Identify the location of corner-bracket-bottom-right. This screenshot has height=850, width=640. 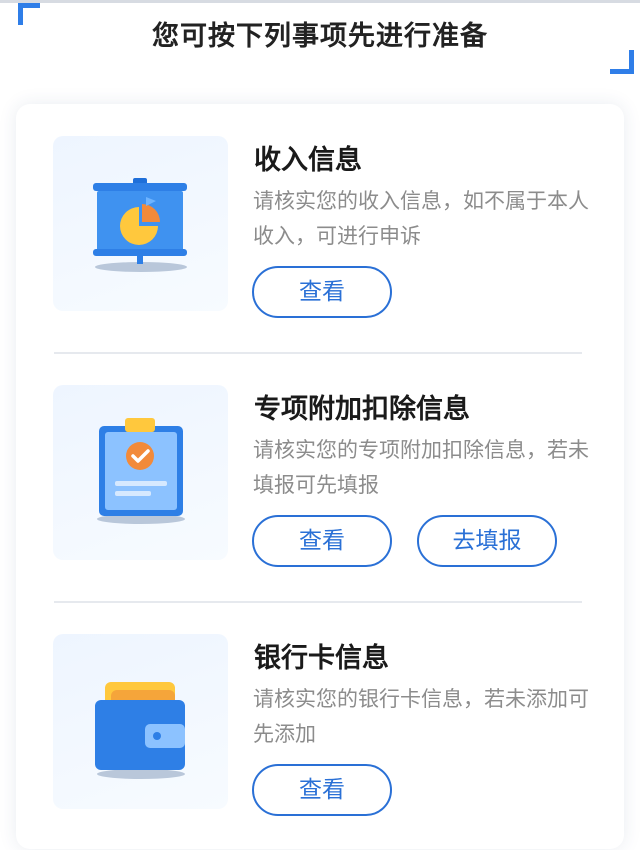
(622, 62).